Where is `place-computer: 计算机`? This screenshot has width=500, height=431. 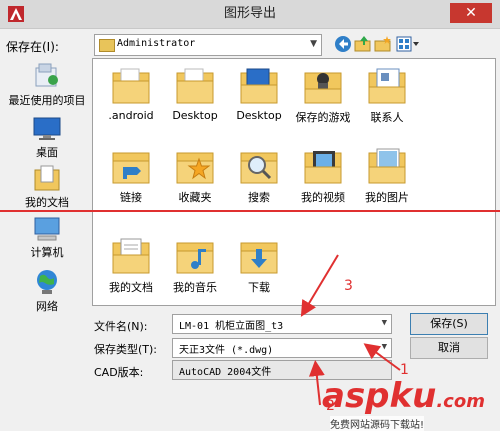 place-computer: 计算机 is located at coordinates (47, 238).